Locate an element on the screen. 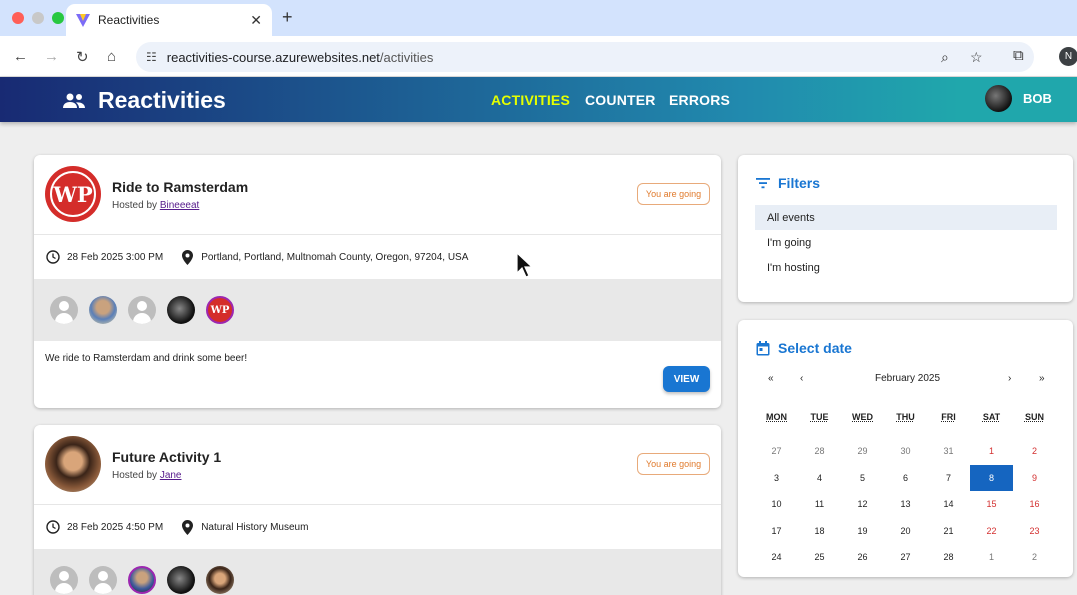  calendar-widget: « ‹ February 2025 › » is located at coordinates (906, 380).